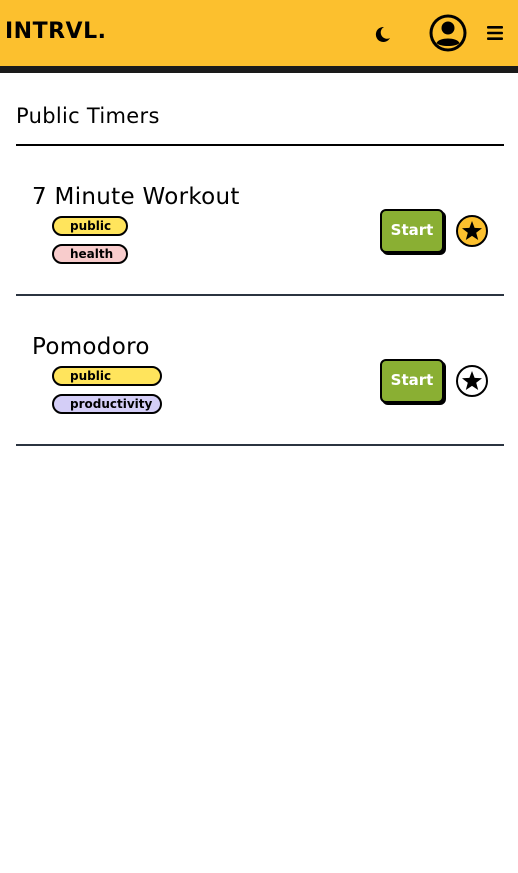 The image size is (518, 873). Describe the element at coordinates (107, 404) in the screenshot. I see `tag-productivity: productivity` at that location.